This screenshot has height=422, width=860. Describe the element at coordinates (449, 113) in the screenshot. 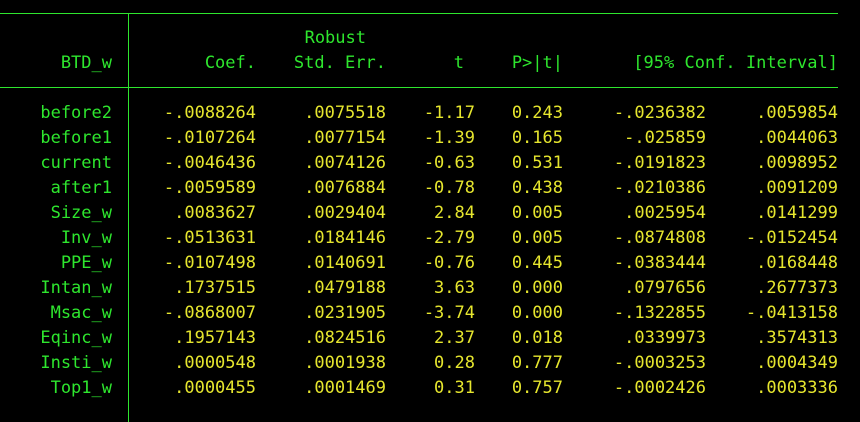

I see `cell-t: -1.17` at that location.